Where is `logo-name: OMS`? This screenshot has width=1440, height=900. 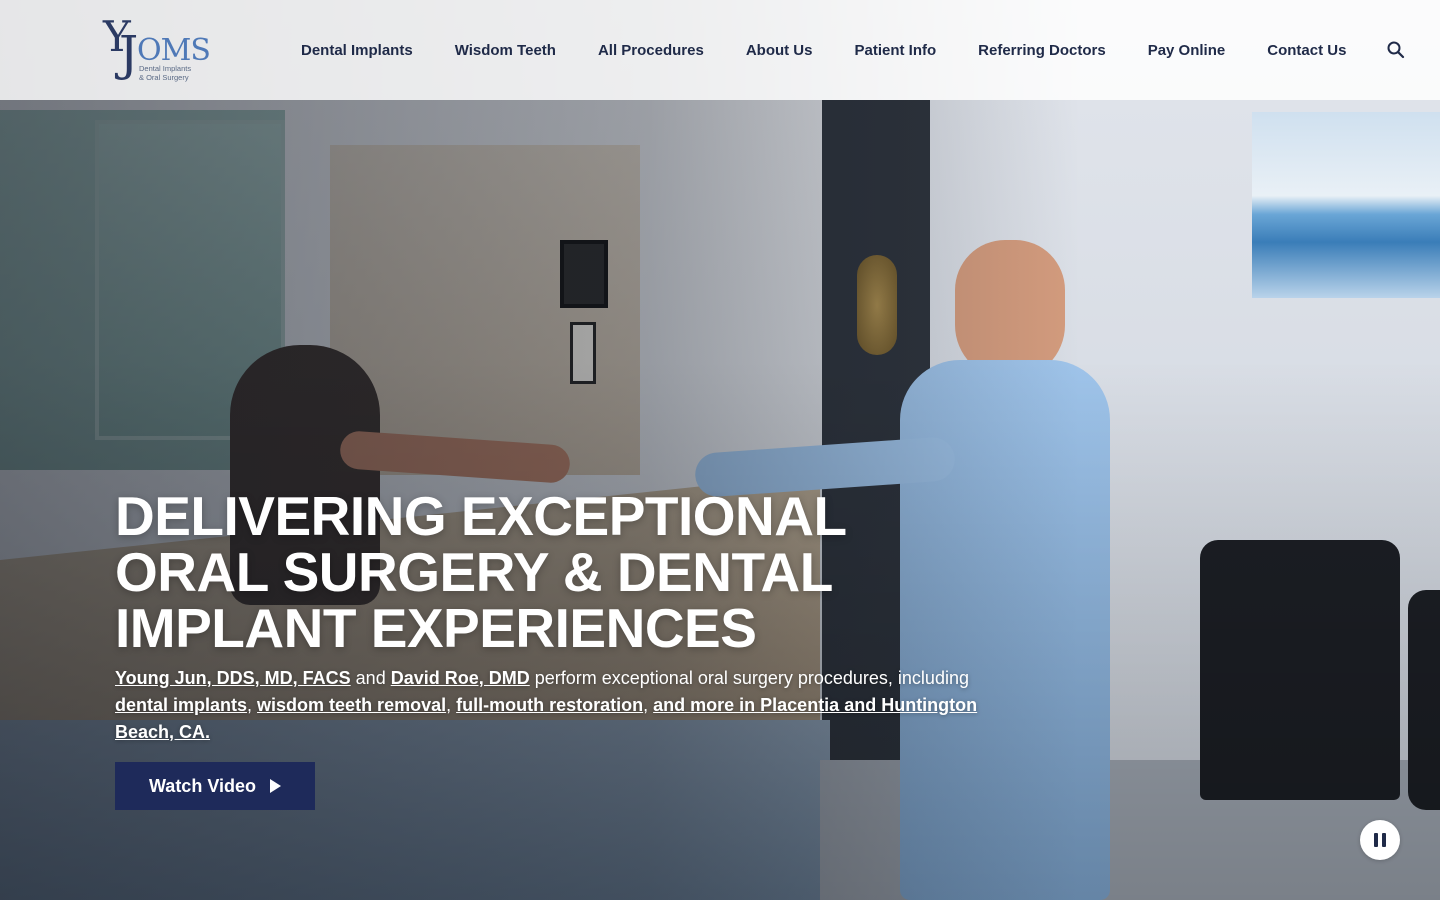
logo-name: OMS is located at coordinates (174, 50).